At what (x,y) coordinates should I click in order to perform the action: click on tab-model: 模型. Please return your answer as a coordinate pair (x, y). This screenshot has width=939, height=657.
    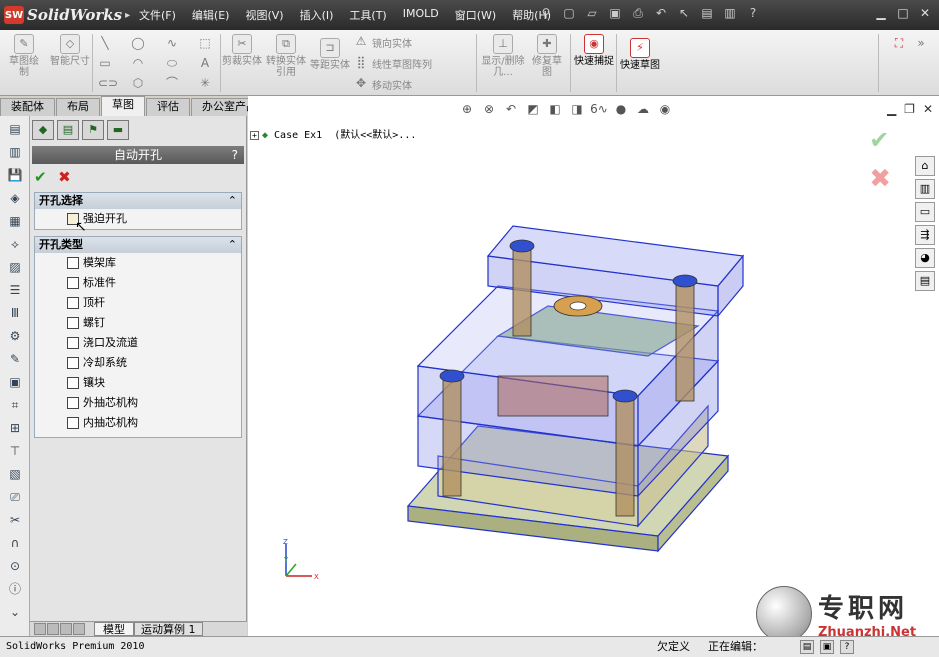
    Looking at the image, I should click on (114, 629).